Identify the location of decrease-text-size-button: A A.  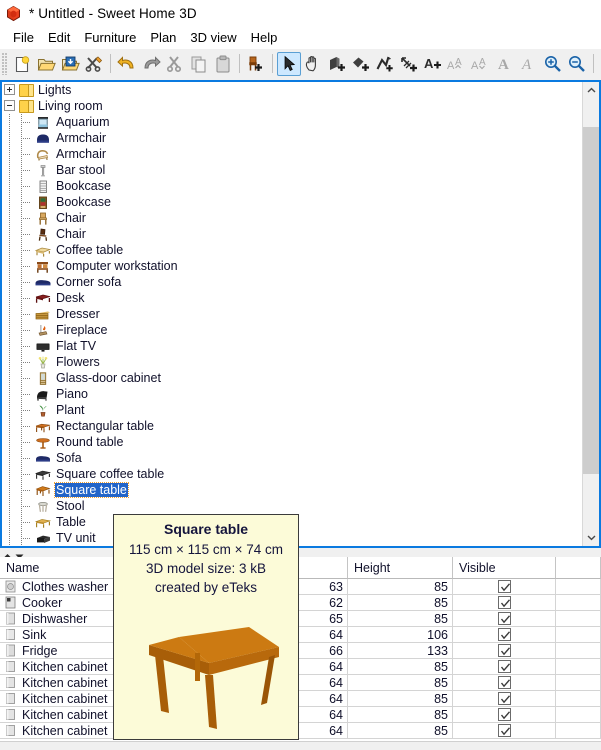
(481, 64).